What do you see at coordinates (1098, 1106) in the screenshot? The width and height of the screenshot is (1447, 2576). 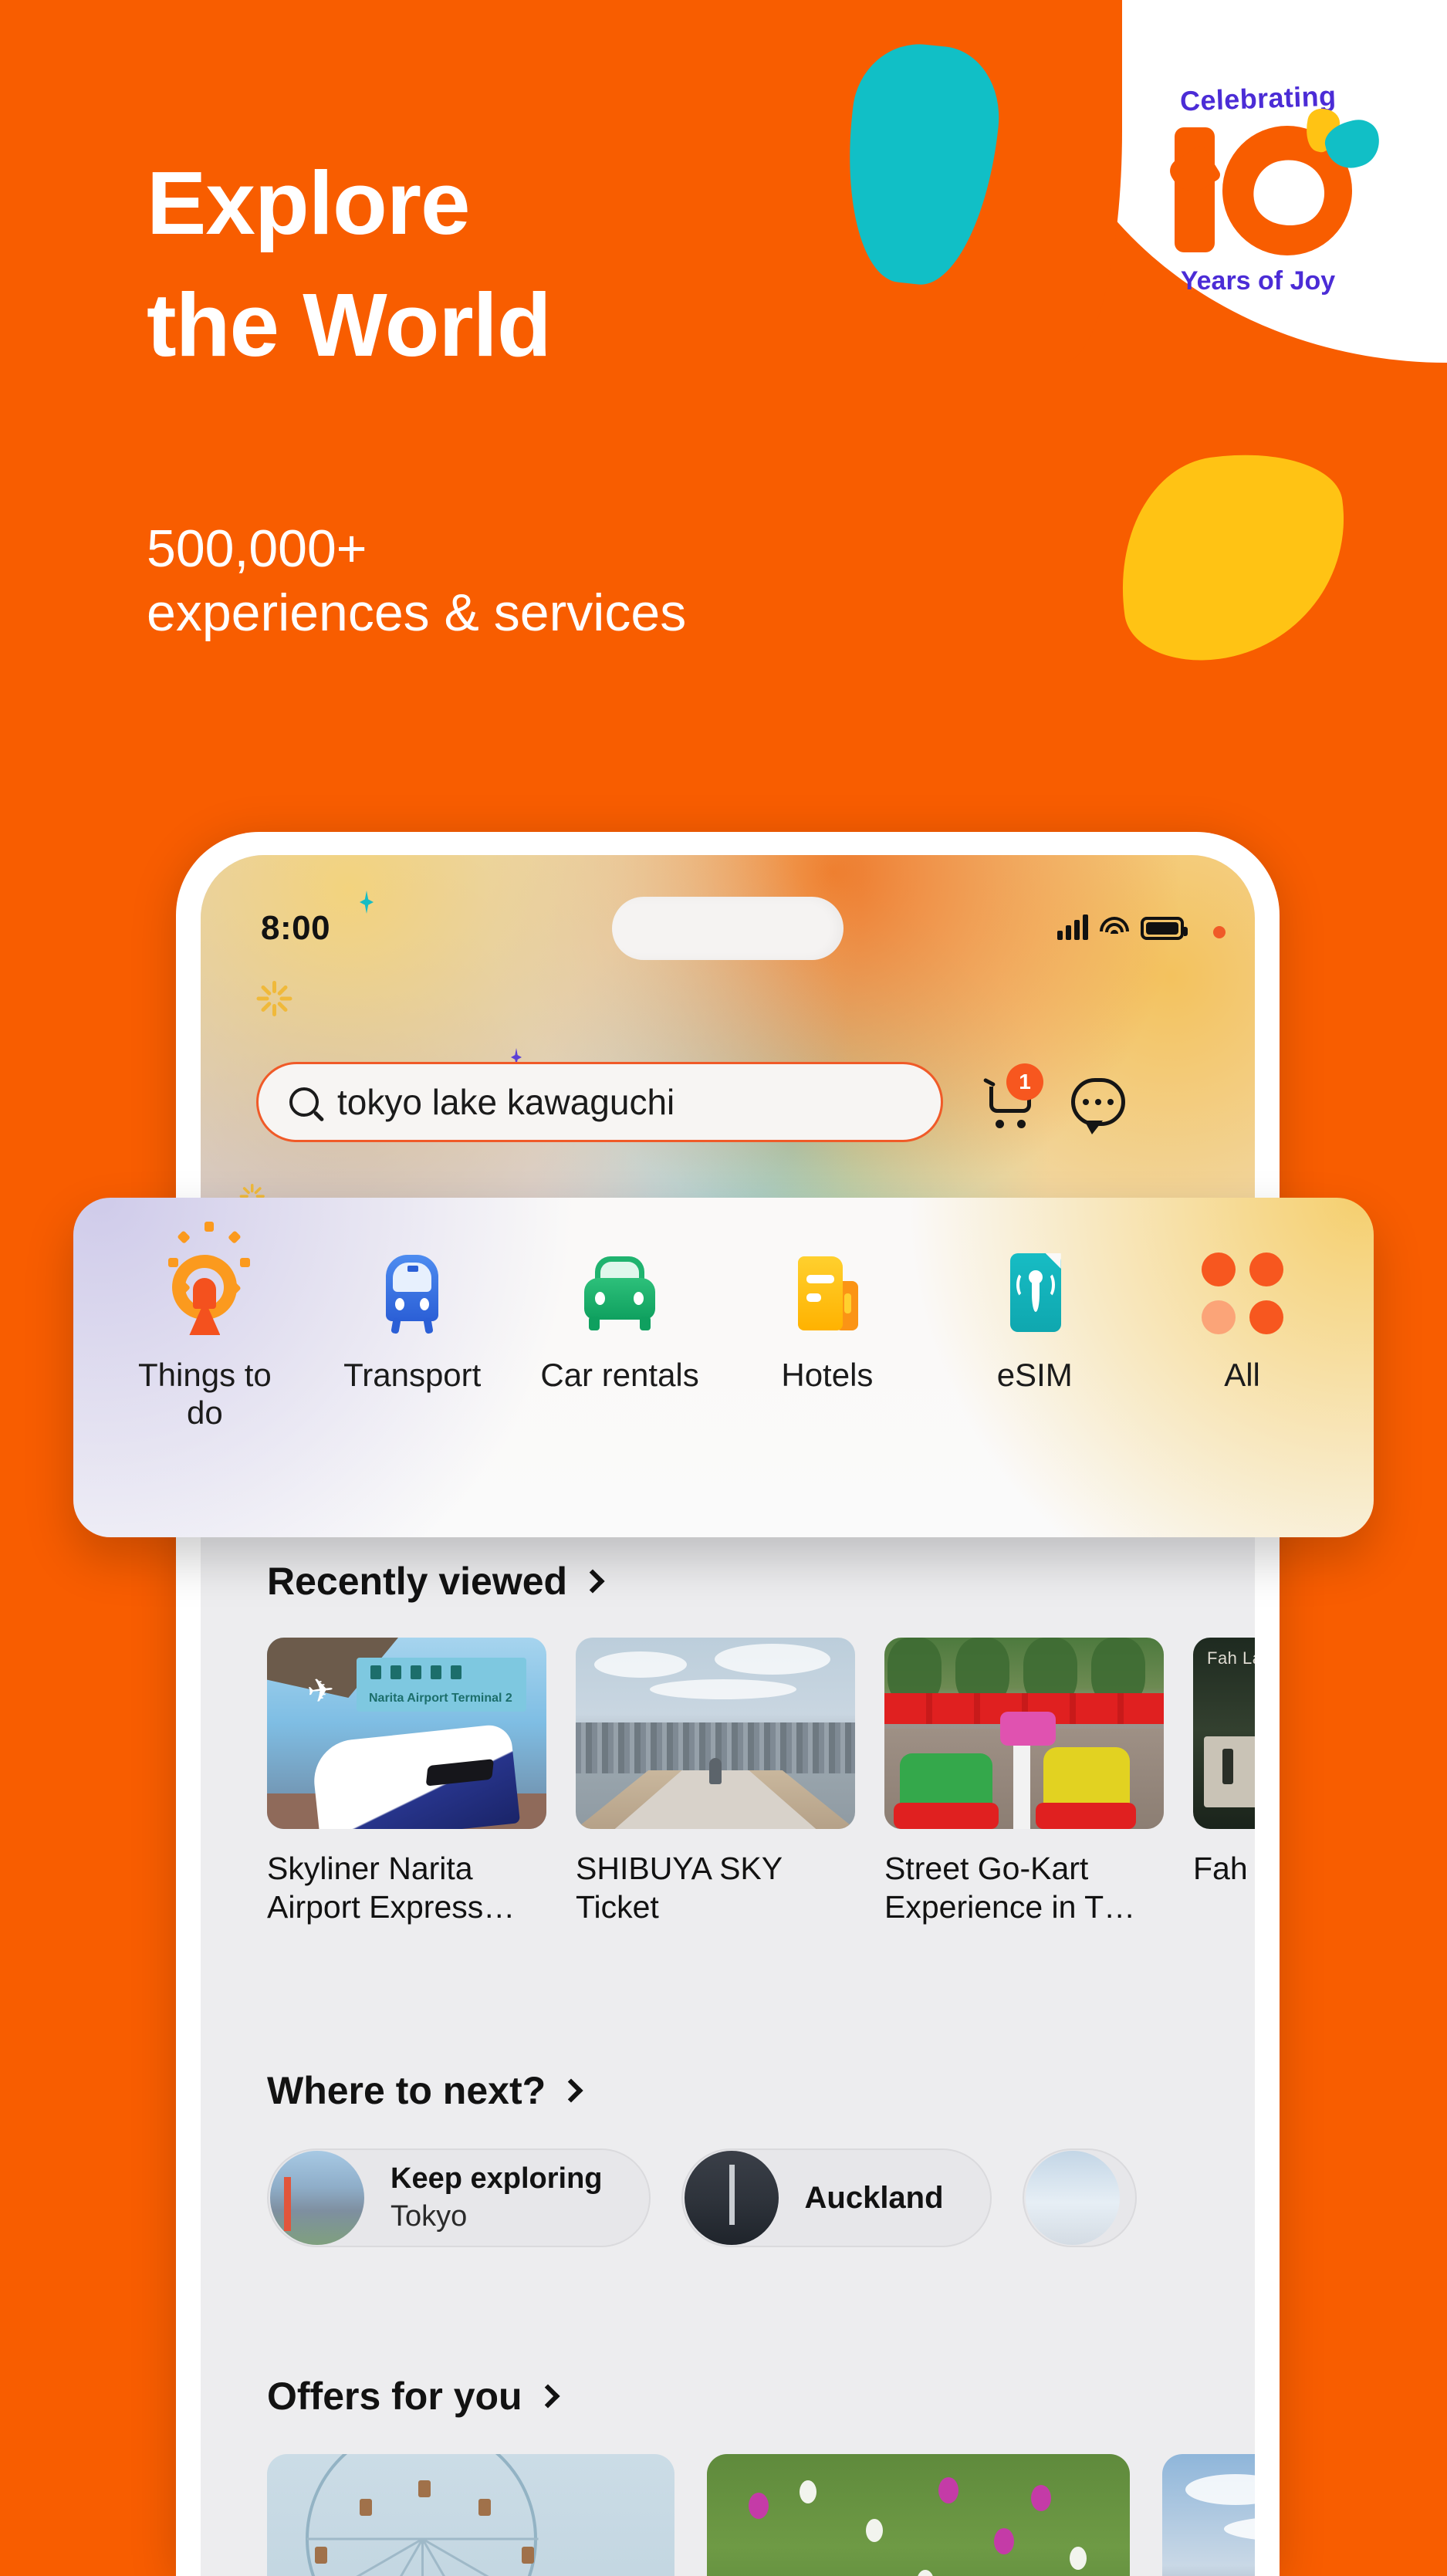 I see `chat-bubble-icon` at bounding box center [1098, 1106].